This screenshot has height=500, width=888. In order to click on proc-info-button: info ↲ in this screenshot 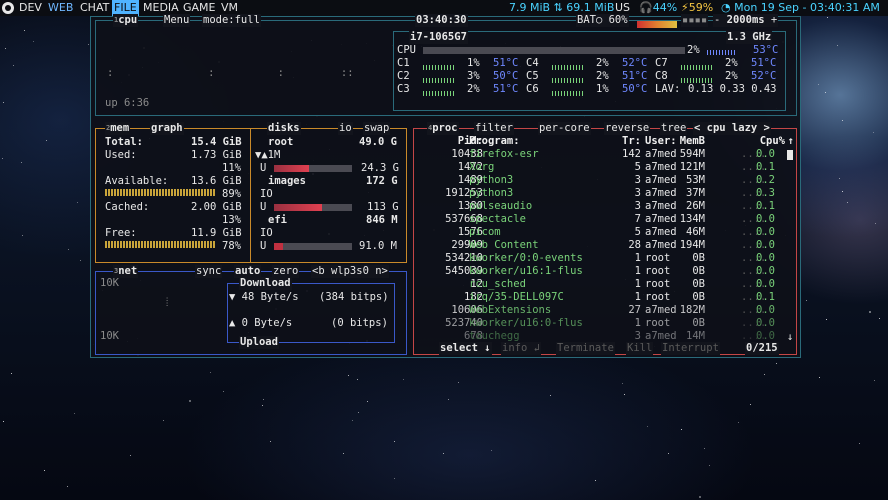, I will do `click(521, 348)`.